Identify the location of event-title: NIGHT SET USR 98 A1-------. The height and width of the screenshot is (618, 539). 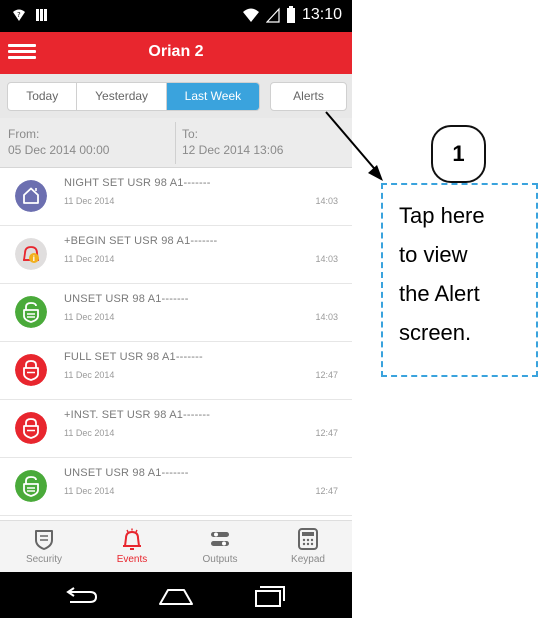
(137, 183).